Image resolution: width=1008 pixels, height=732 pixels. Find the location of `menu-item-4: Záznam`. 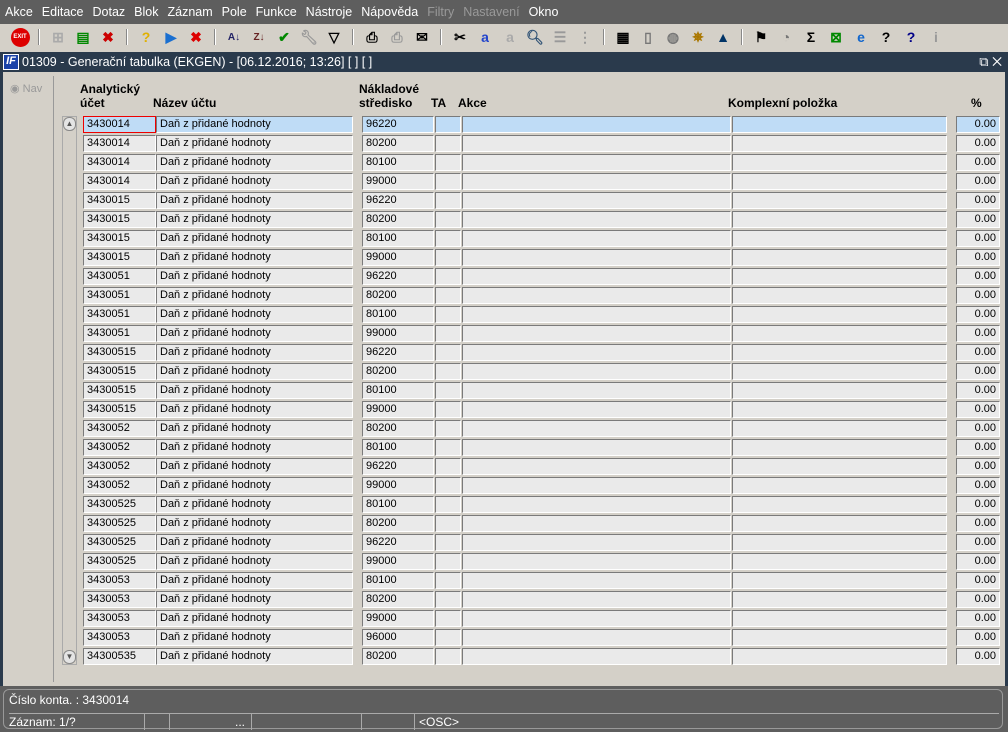

menu-item-4: Záznam is located at coordinates (189, 12).